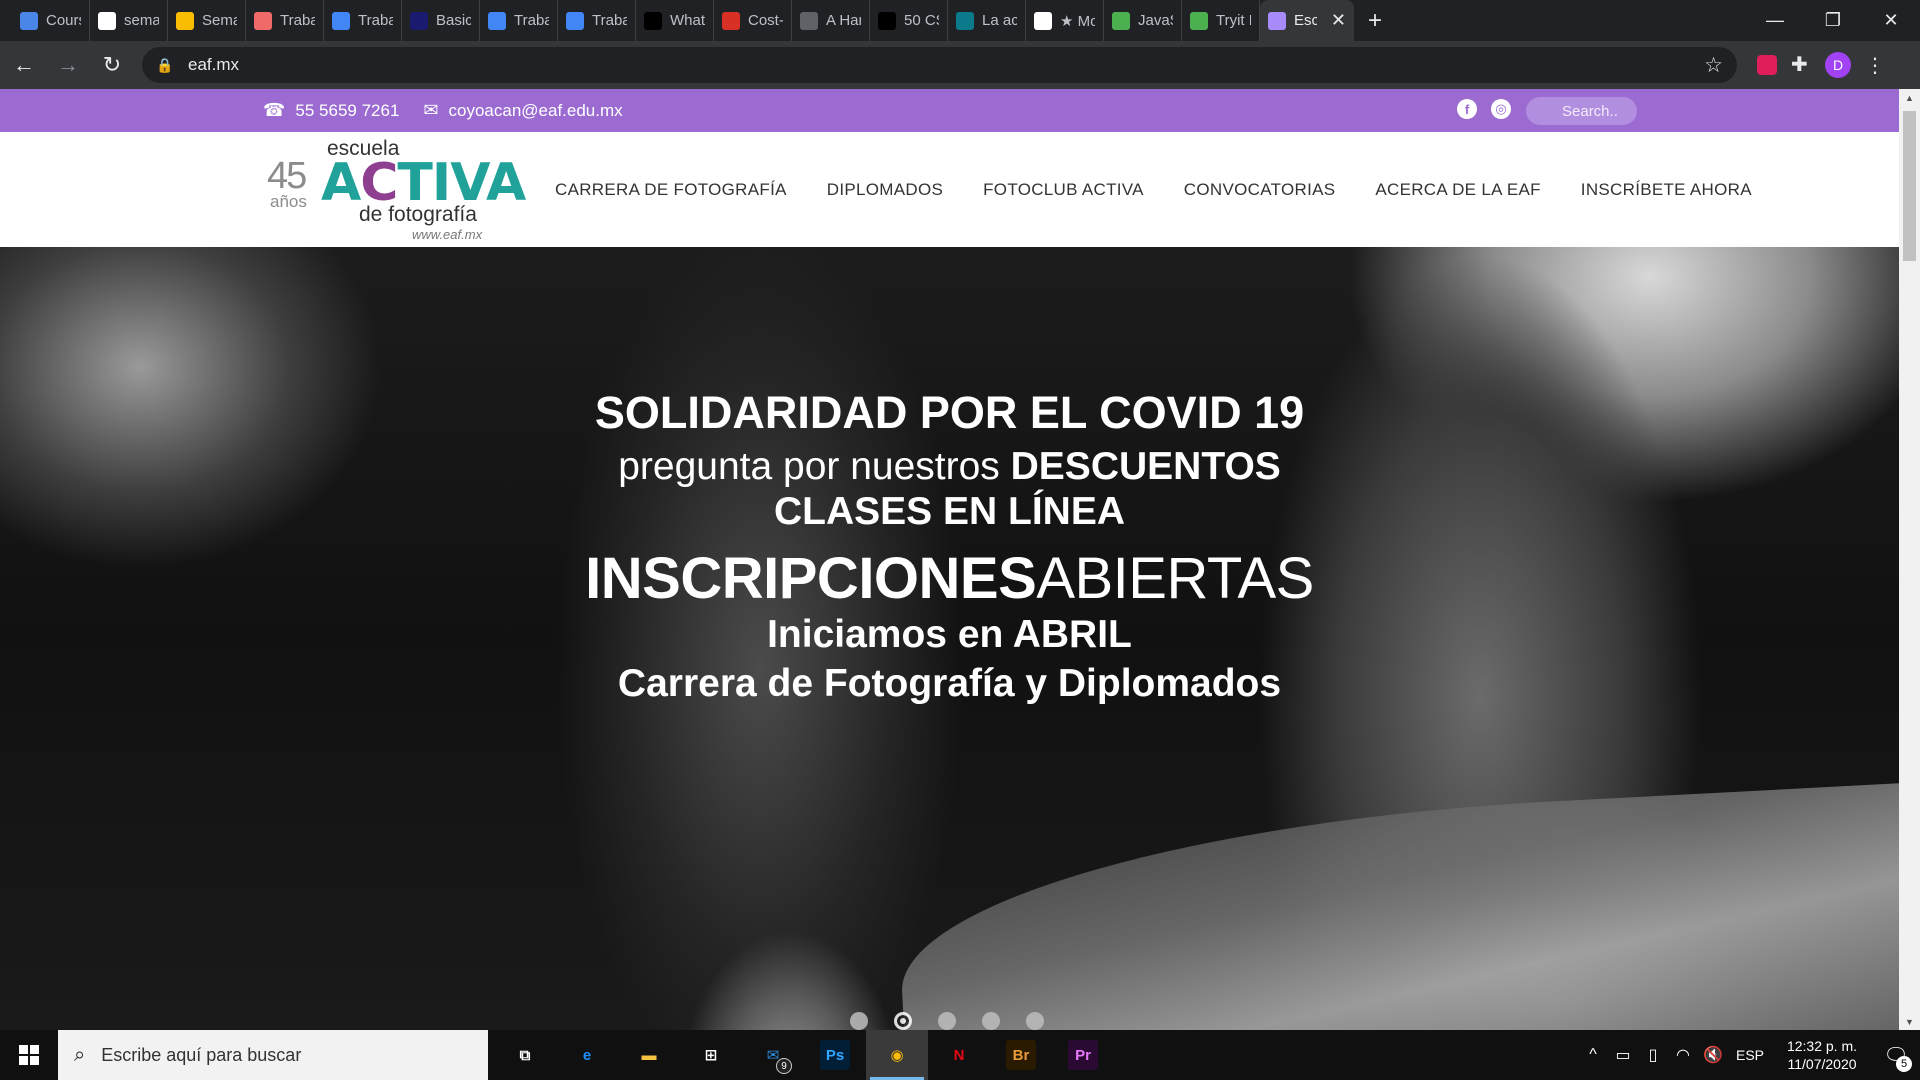 The image size is (1920, 1080). What do you see at coordinates (1375, 20) in the screenshot?
I see `new-tab-icon: +` at bounding box center [1375, 20].